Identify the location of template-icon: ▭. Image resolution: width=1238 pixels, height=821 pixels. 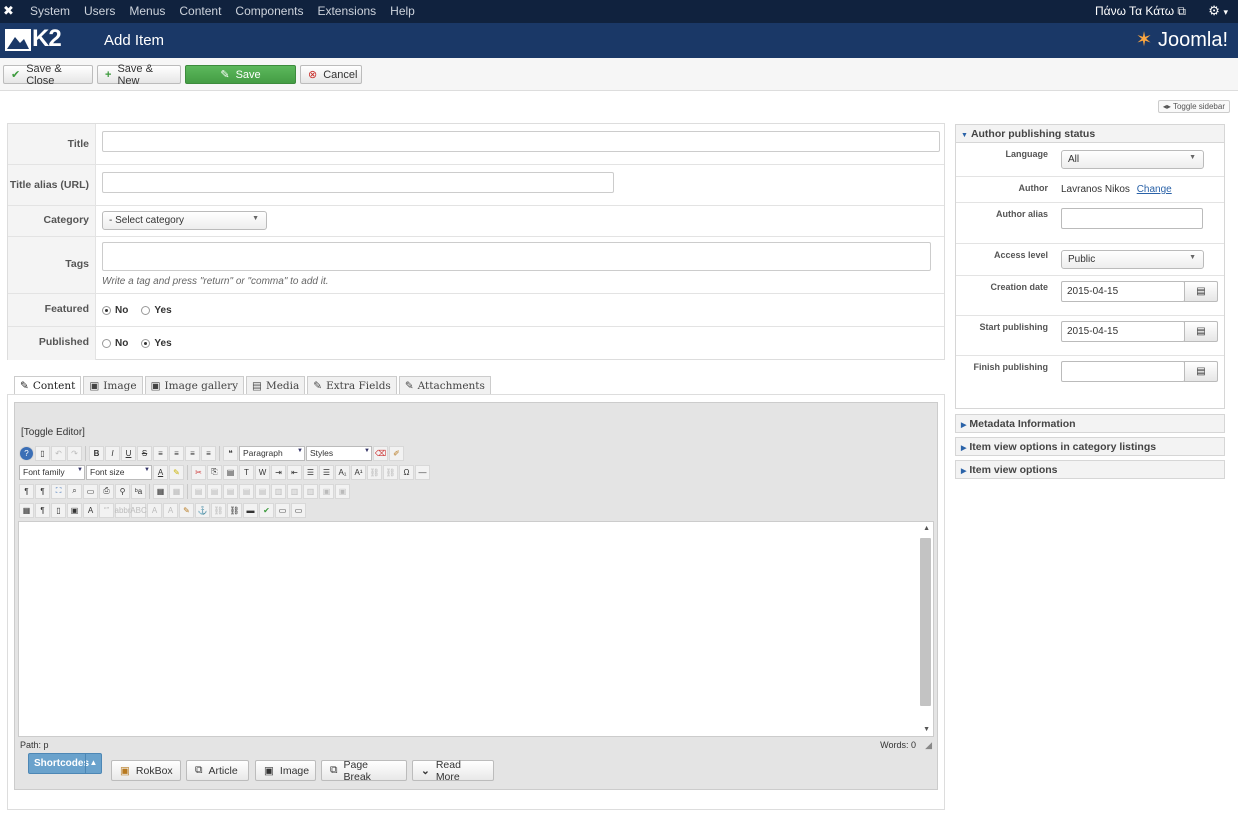
(90, 491).